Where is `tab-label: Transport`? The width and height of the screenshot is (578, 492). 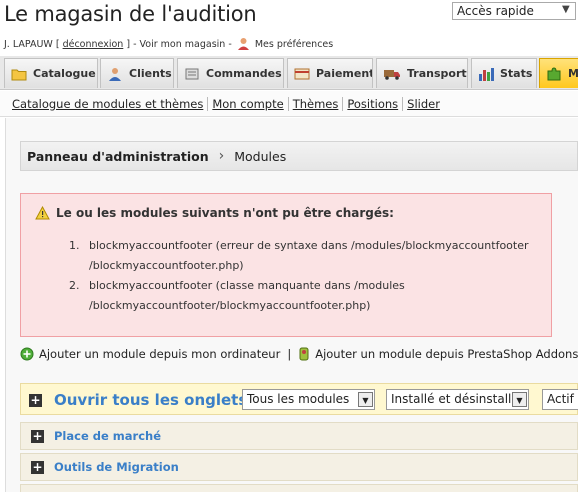
tab-label: Transport is located at coordinates (437, 73).